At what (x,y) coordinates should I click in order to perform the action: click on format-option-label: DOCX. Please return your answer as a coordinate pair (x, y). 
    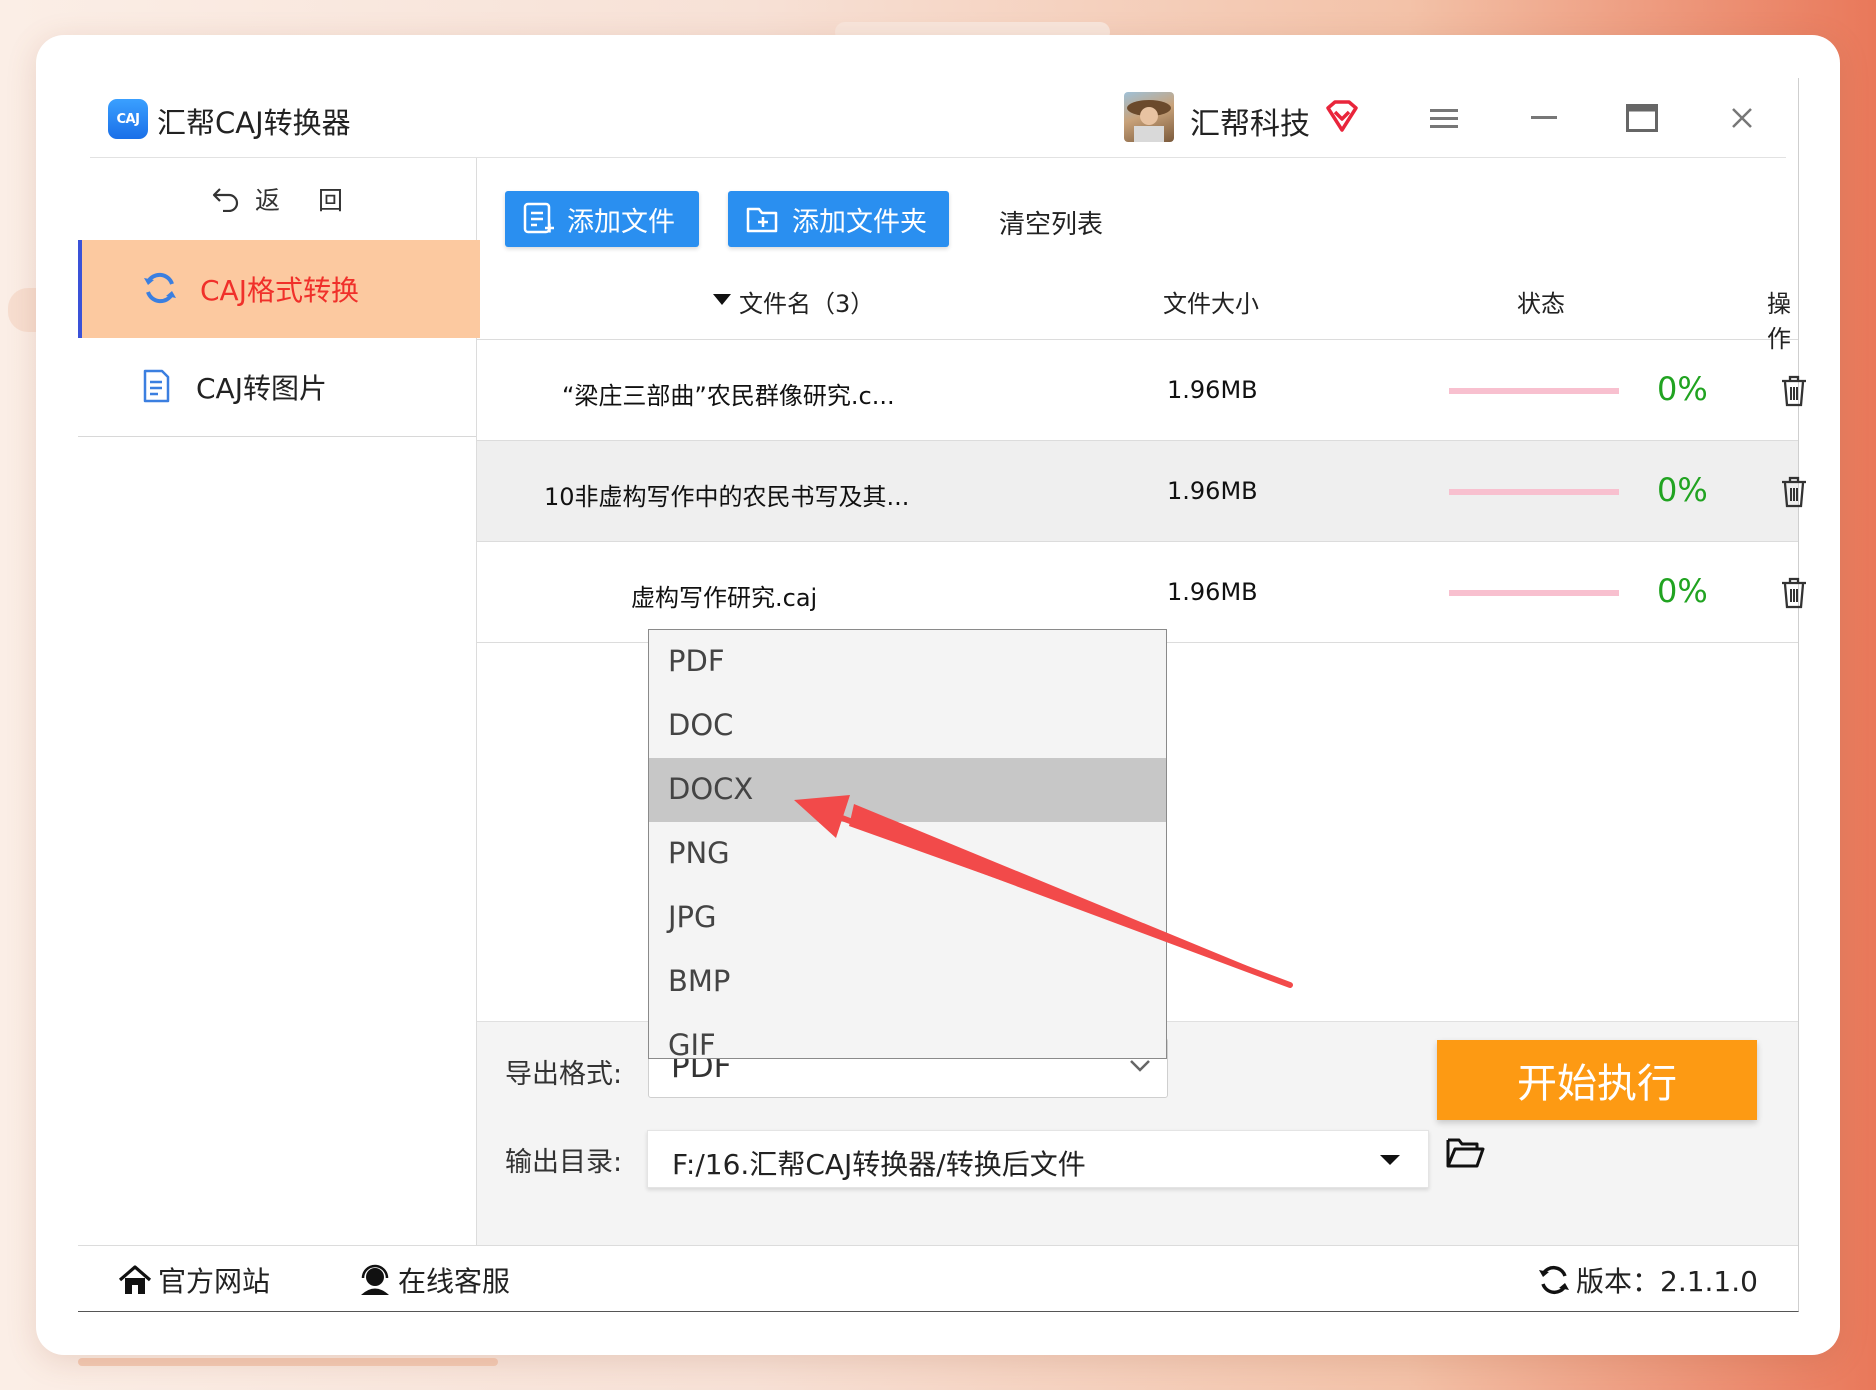
    Looking at the image, I should click on (711, 789).